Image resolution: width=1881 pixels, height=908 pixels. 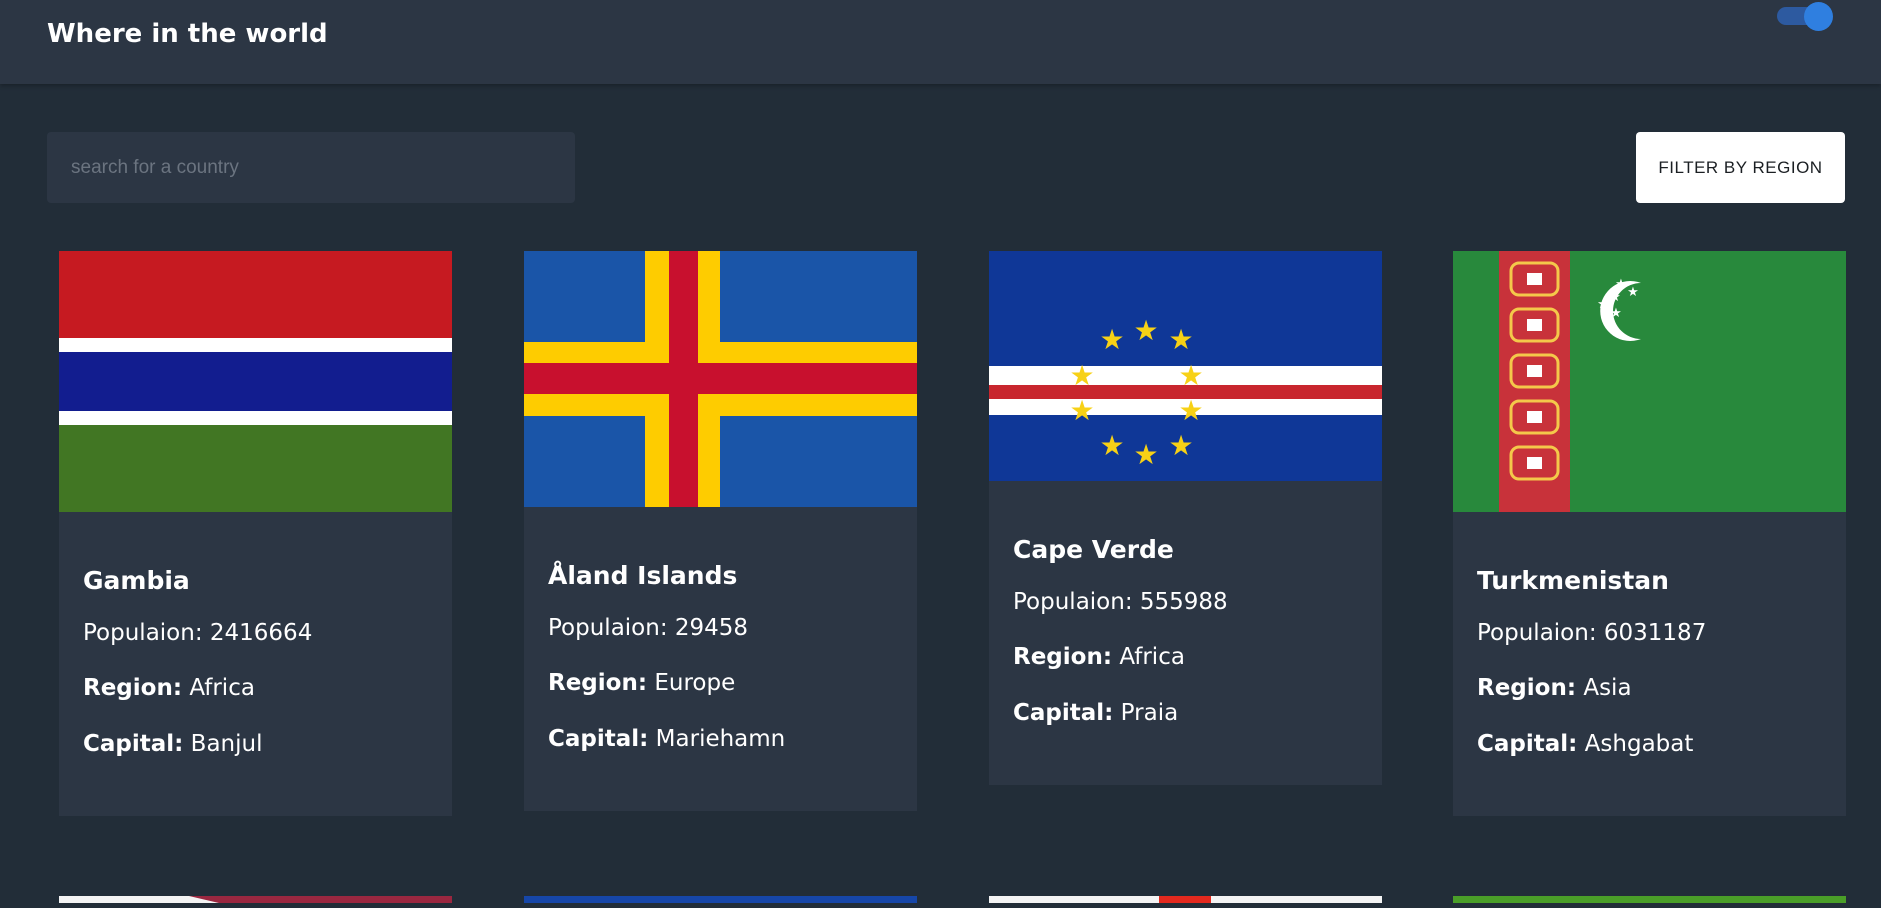 What do you see at coordinates (1818, 16) in the screenshot?
I see `toggle-knob` at bounding box center [1818, 16].